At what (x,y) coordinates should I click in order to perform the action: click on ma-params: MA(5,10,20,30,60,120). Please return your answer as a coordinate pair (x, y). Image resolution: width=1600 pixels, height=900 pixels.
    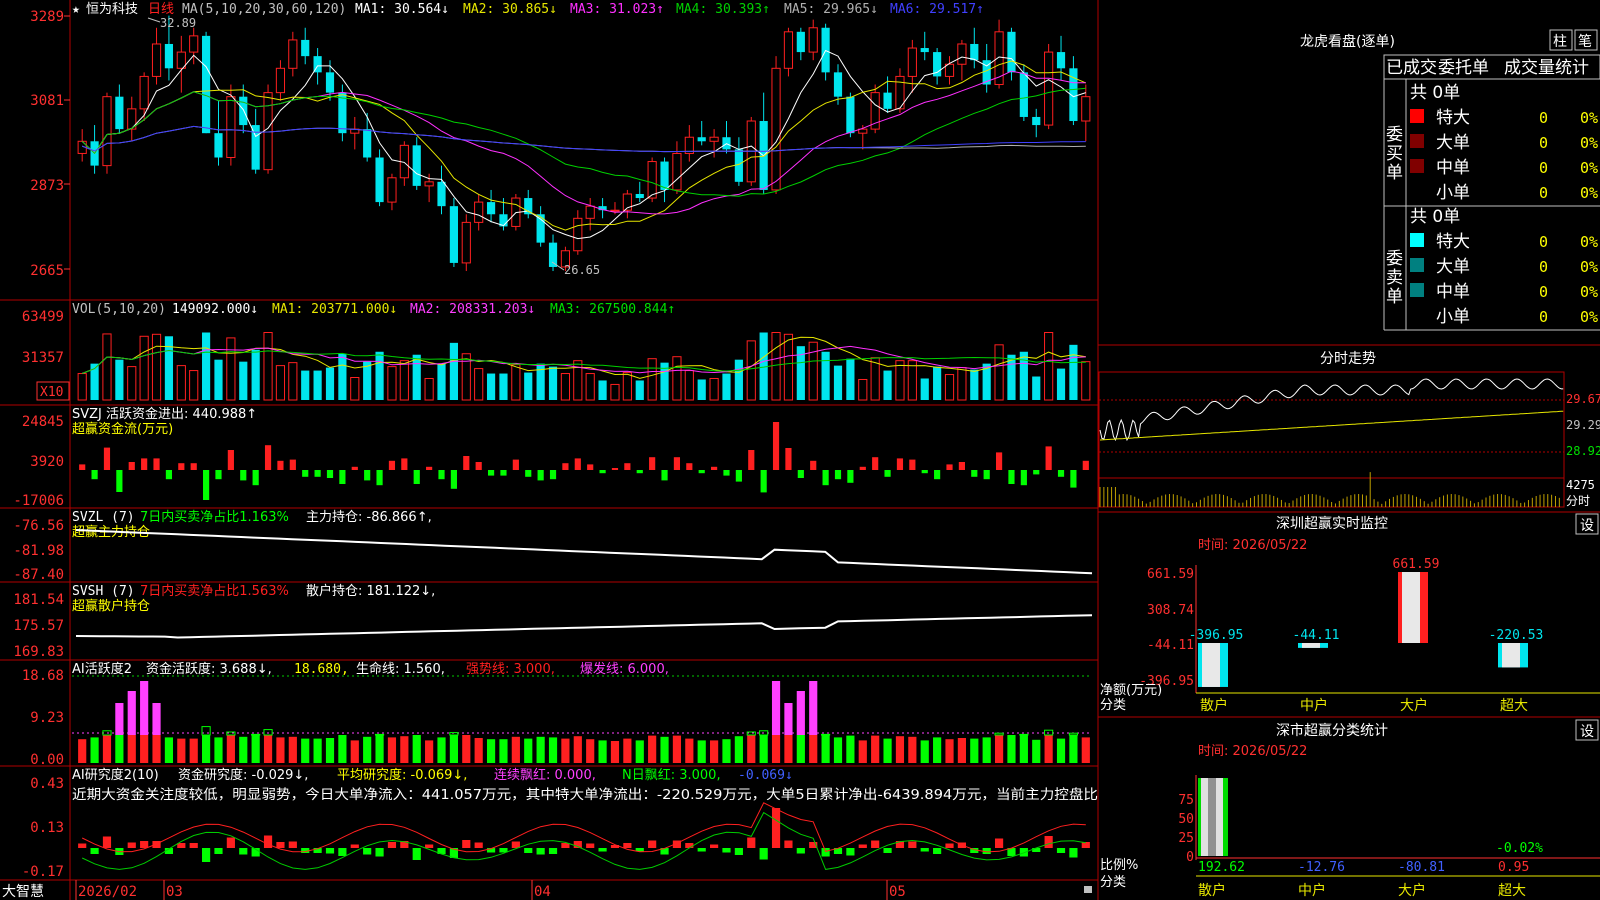
    Looking at the image, I should click on (264, 9).